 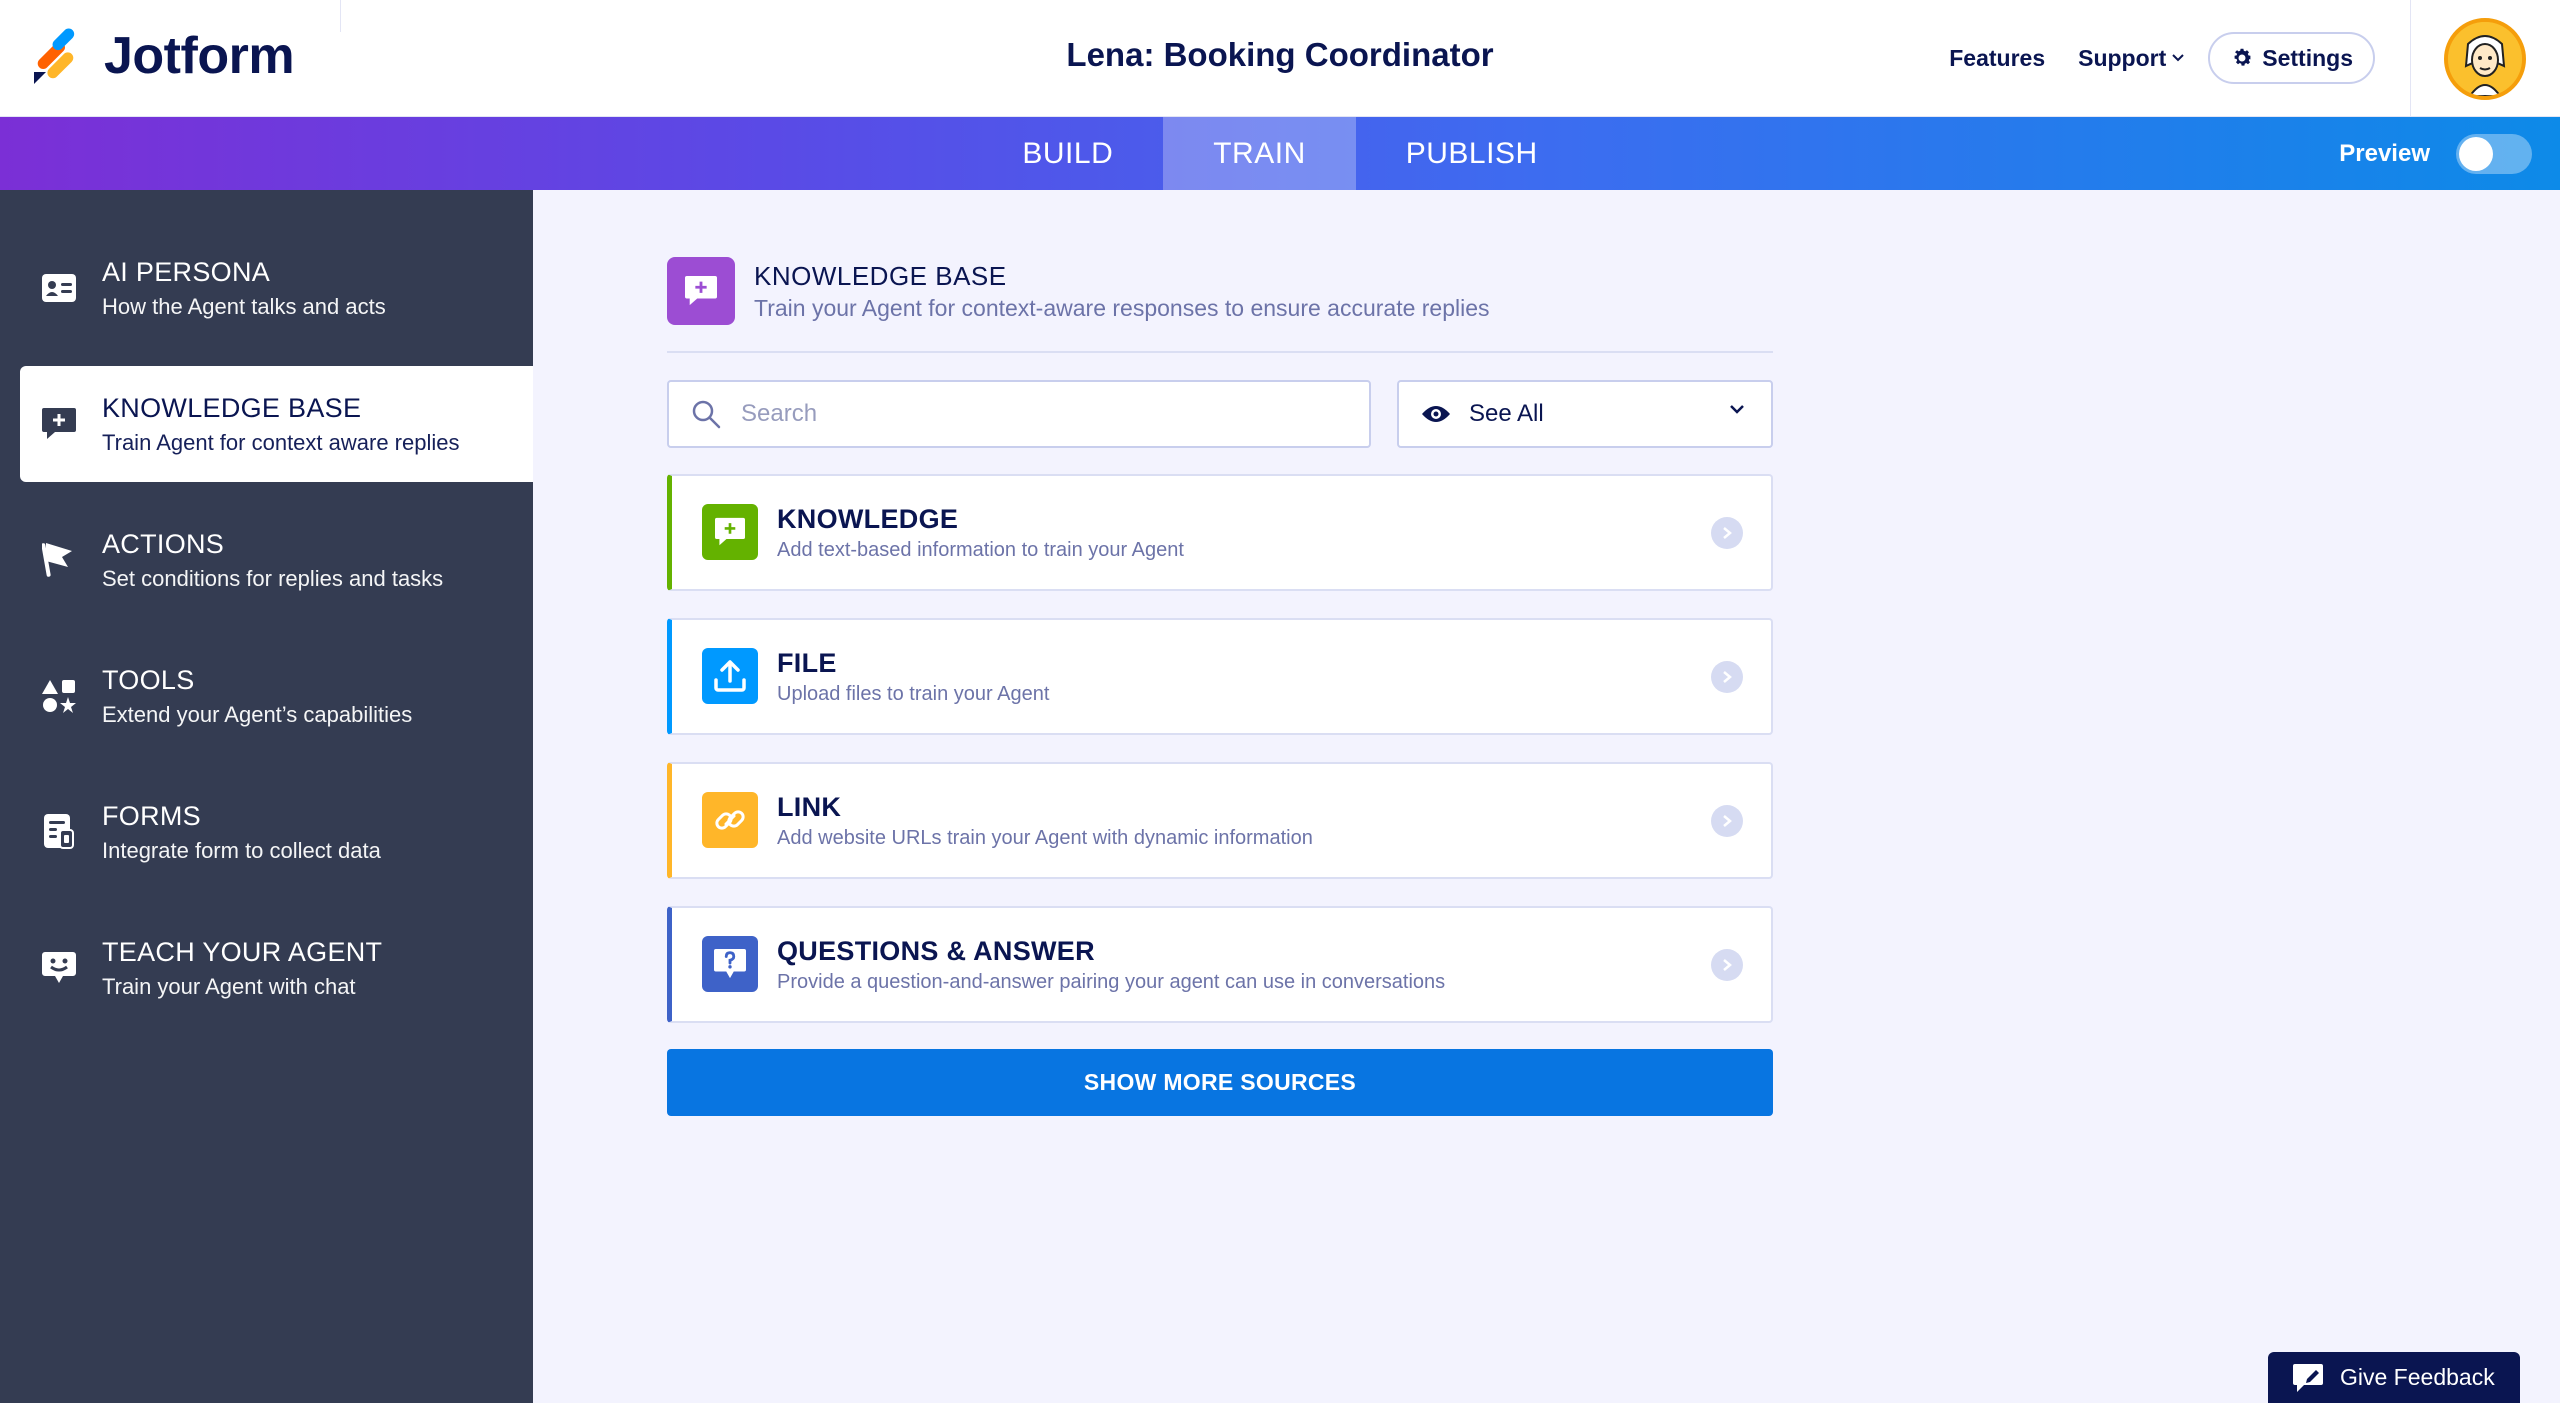 What do you see at coordinates (163, 543) in the screenshot?
I see `sidebar-item-title: ACTIONS` at bounding box center [163, 543].